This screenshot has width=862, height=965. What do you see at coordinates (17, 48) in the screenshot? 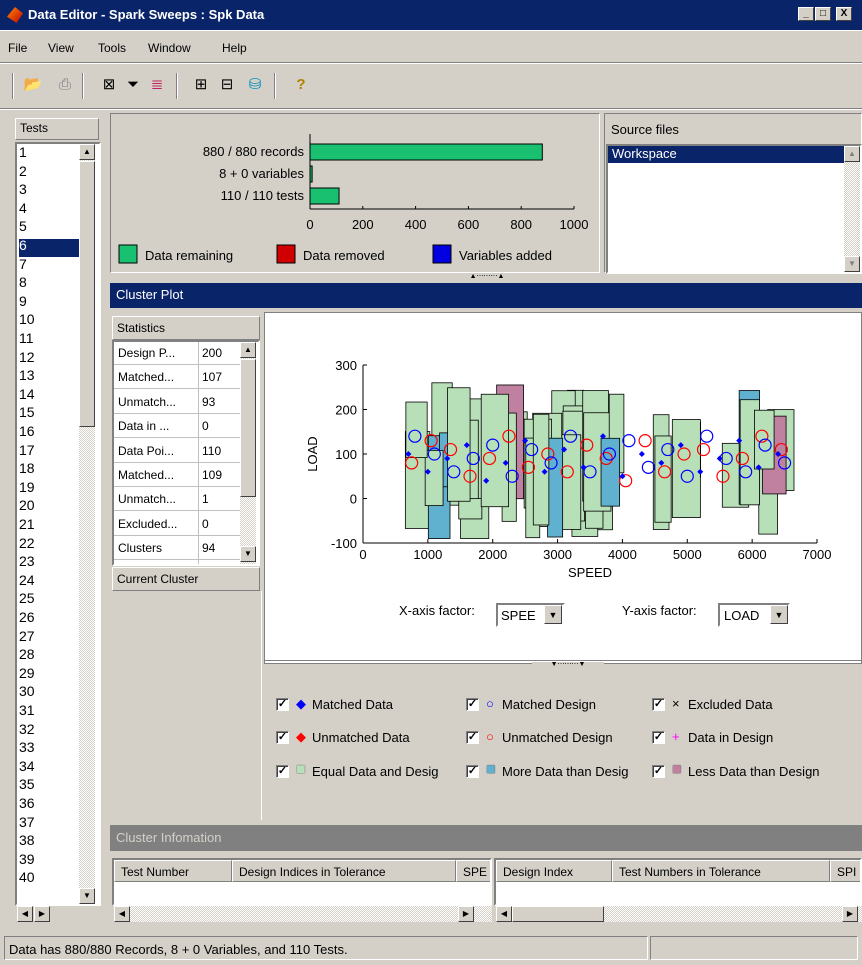
I see `menu-file: File` at bounding box center [17, 48].